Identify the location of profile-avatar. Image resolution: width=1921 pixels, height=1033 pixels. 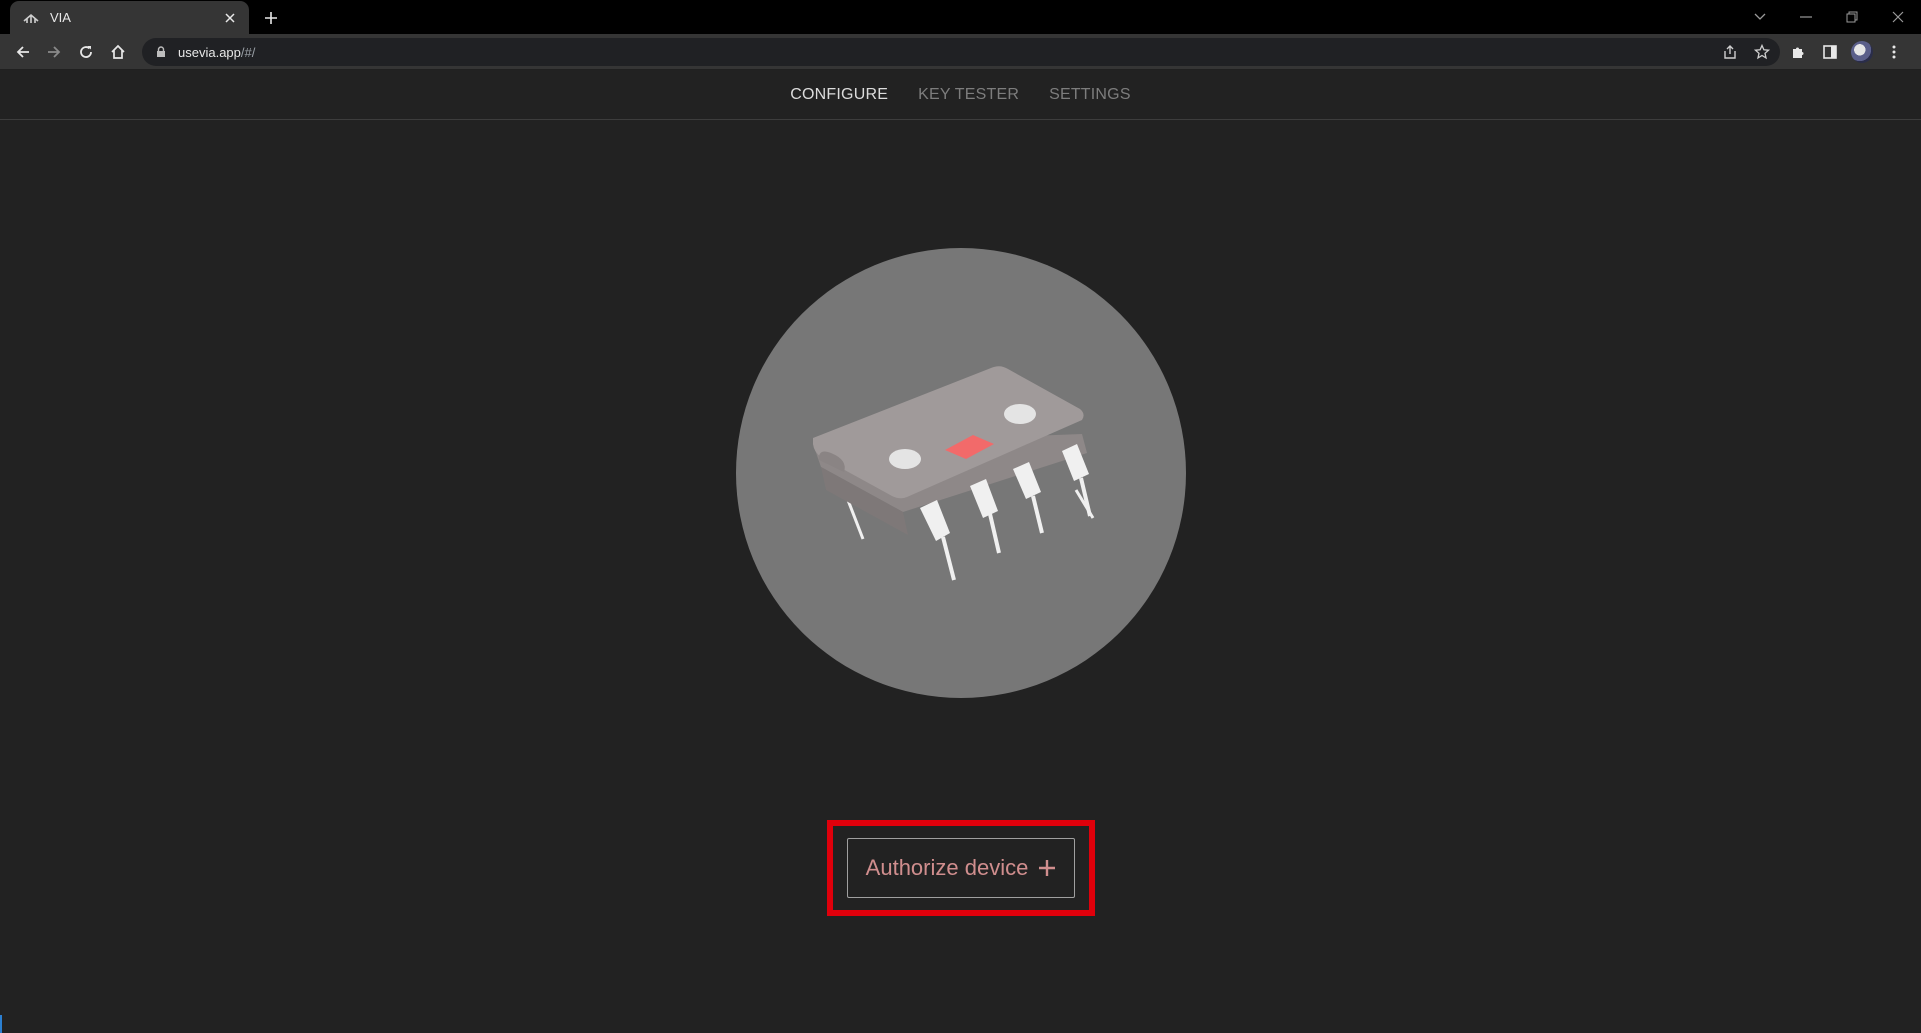
(1862, 52).